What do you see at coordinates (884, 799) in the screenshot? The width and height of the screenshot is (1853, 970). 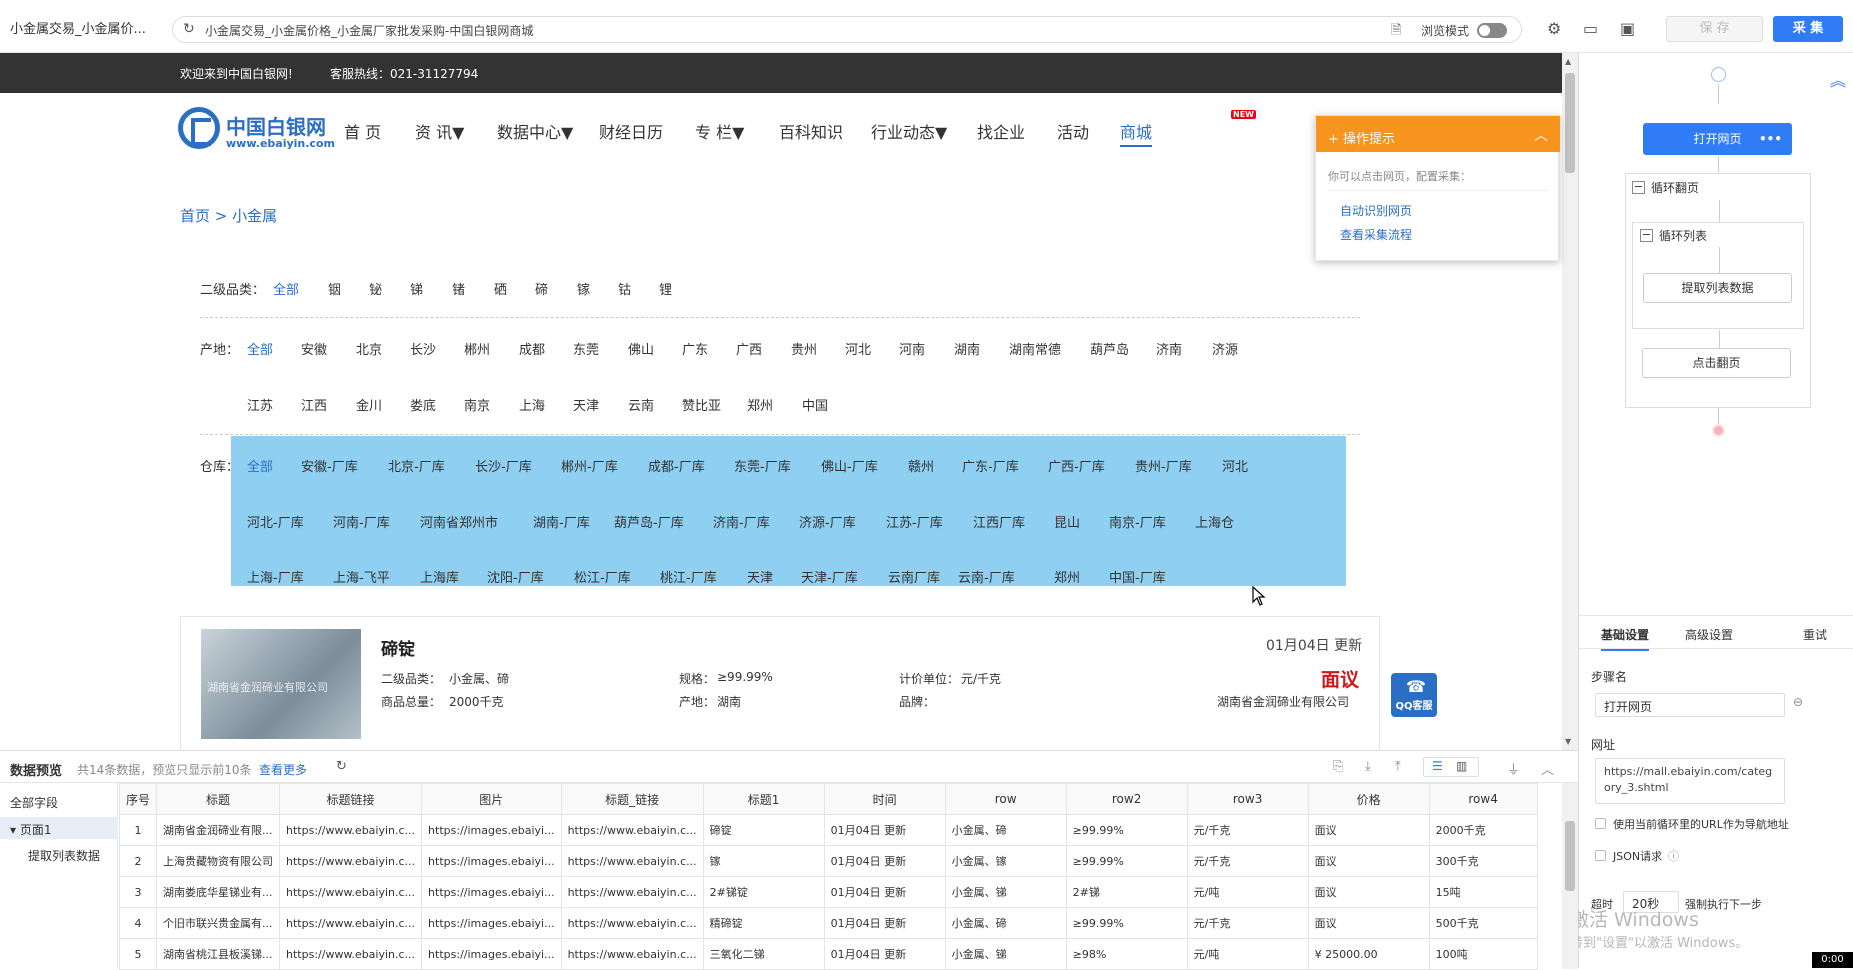 I see `column-header: 时间` at bounding box center [884, 799].